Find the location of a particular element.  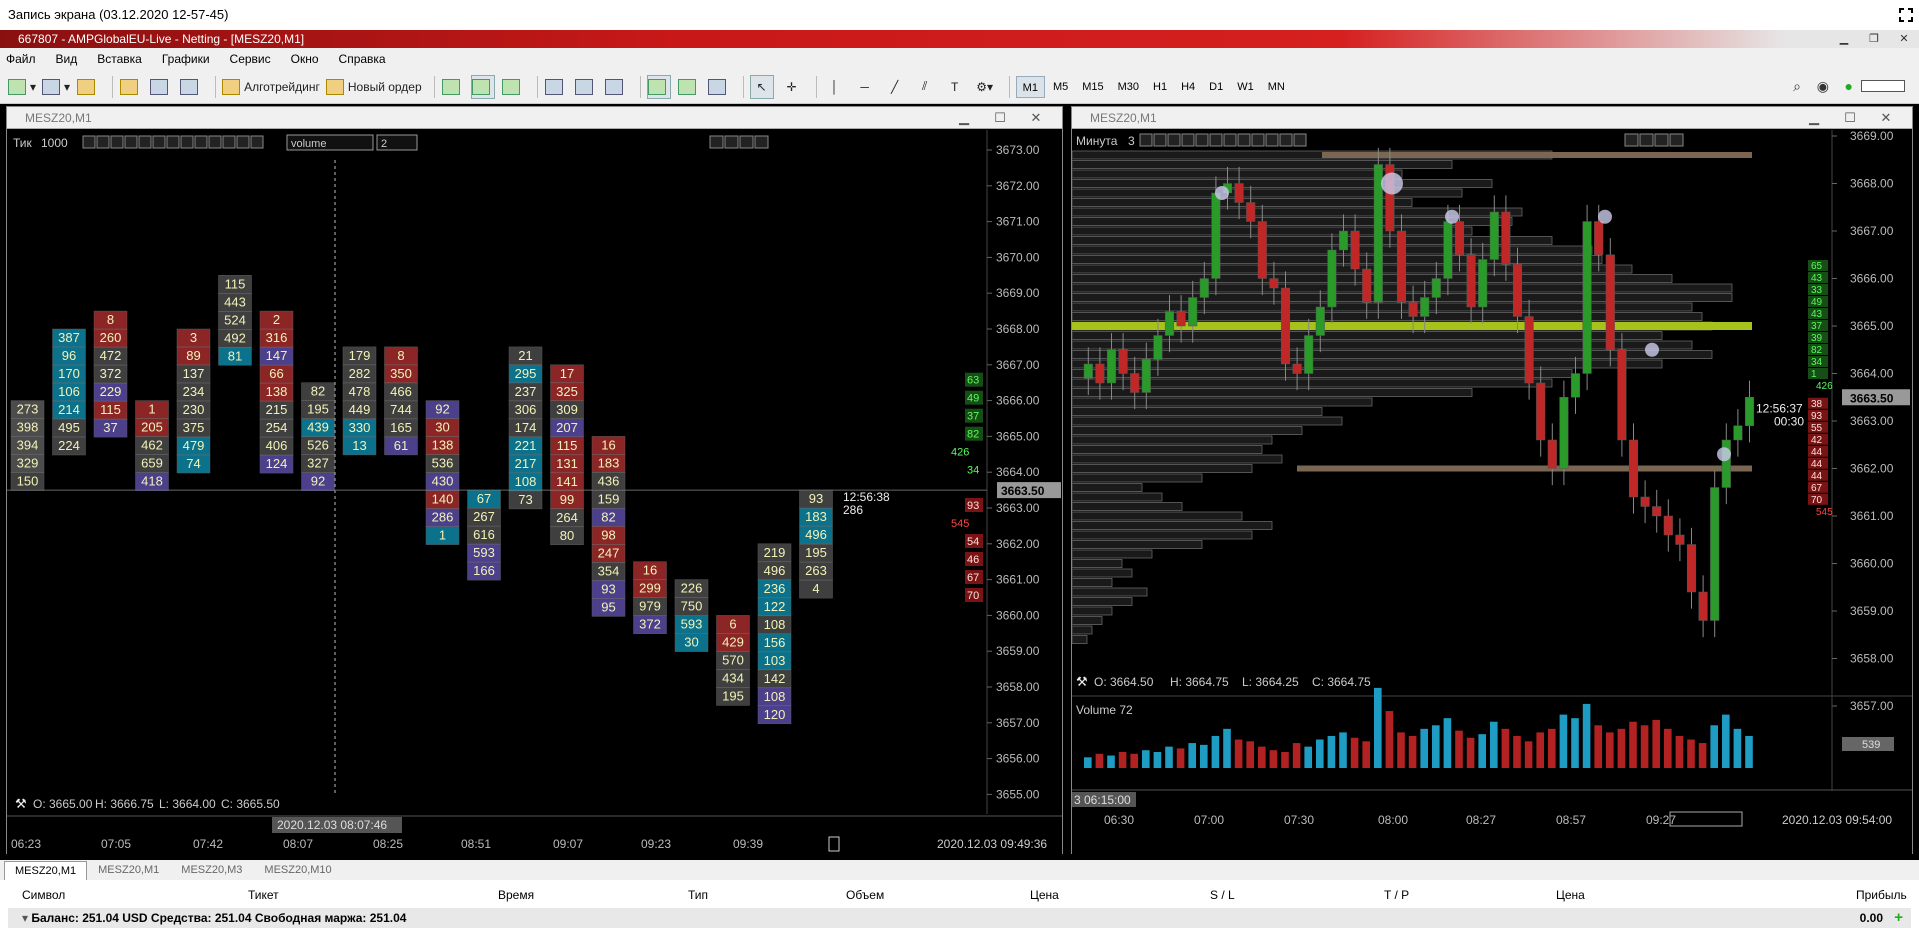

search-icon: ⌕ is located at coordinates (1797, 86).